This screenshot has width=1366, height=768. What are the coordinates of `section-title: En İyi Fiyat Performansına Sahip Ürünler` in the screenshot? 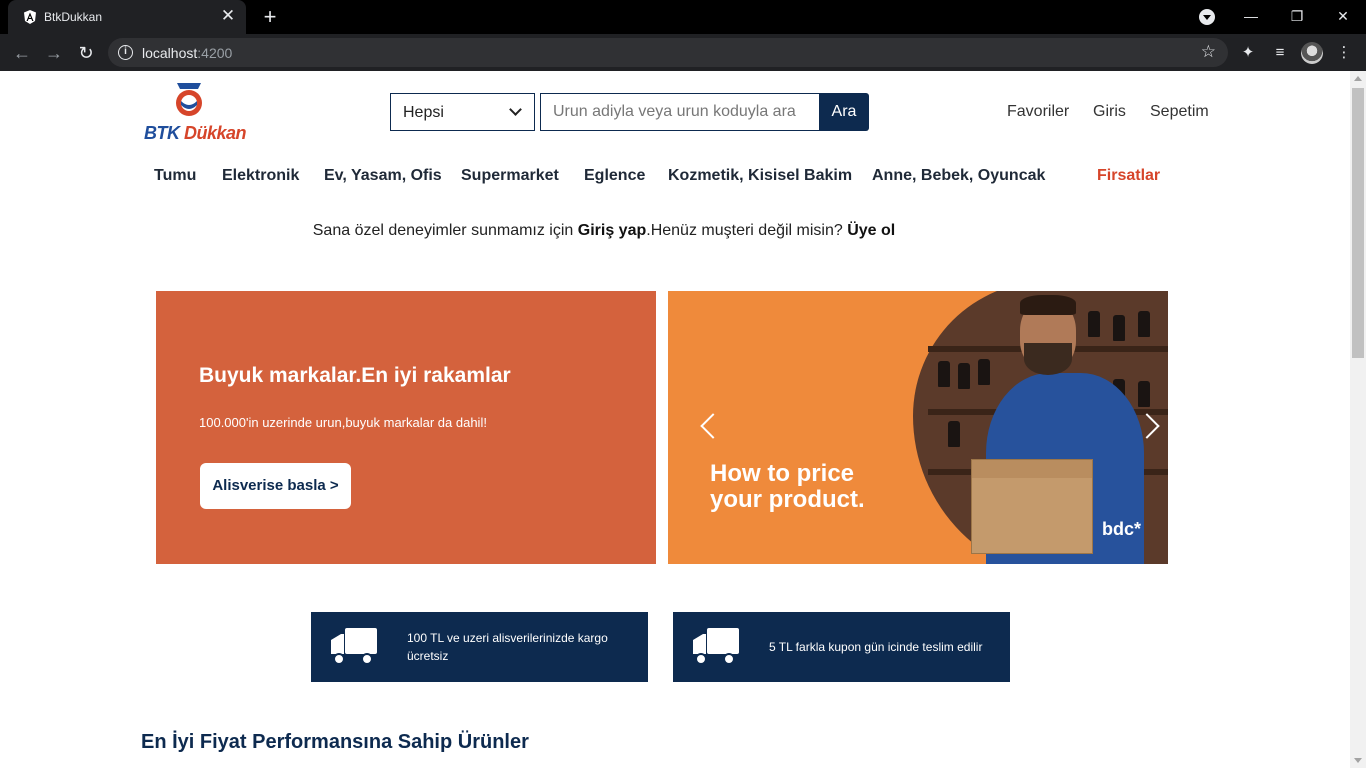 It's located at (335, 742).